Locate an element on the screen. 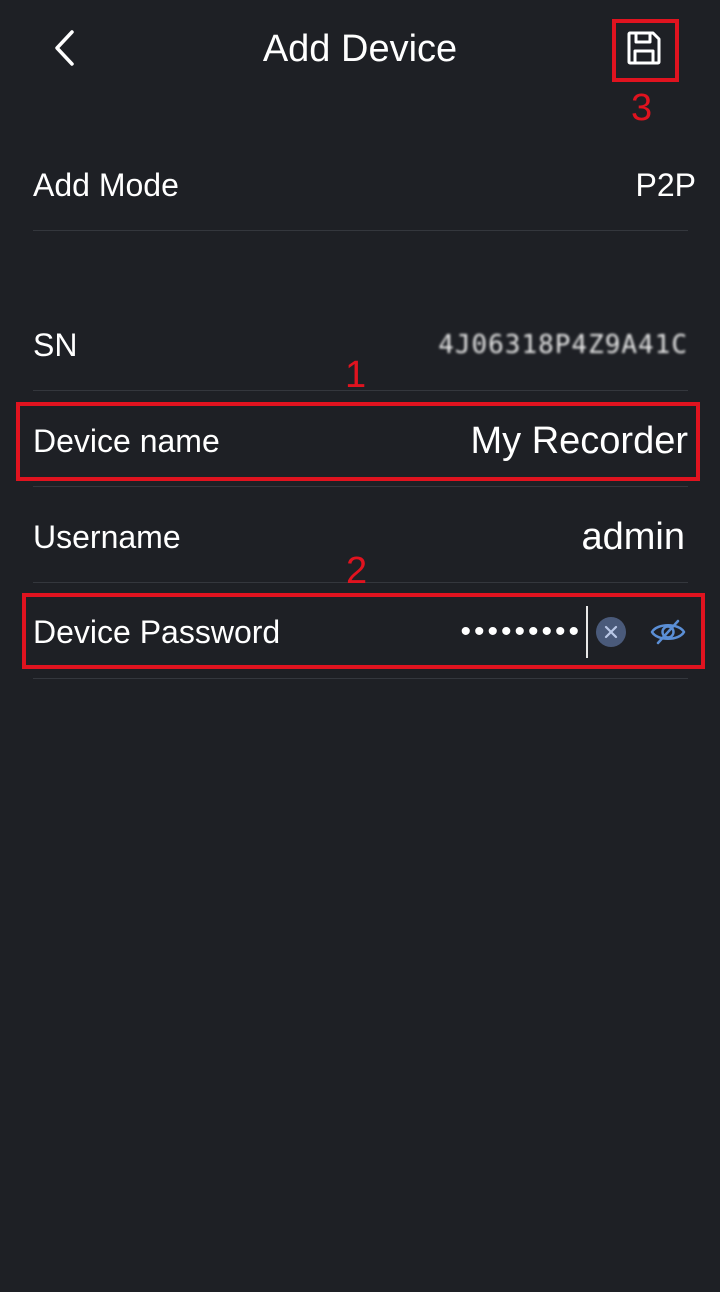 The width and height of the screenshot is (720, 1292). sn-value: 4J06318P4Z9A41C is located at coordinates (563, 345).